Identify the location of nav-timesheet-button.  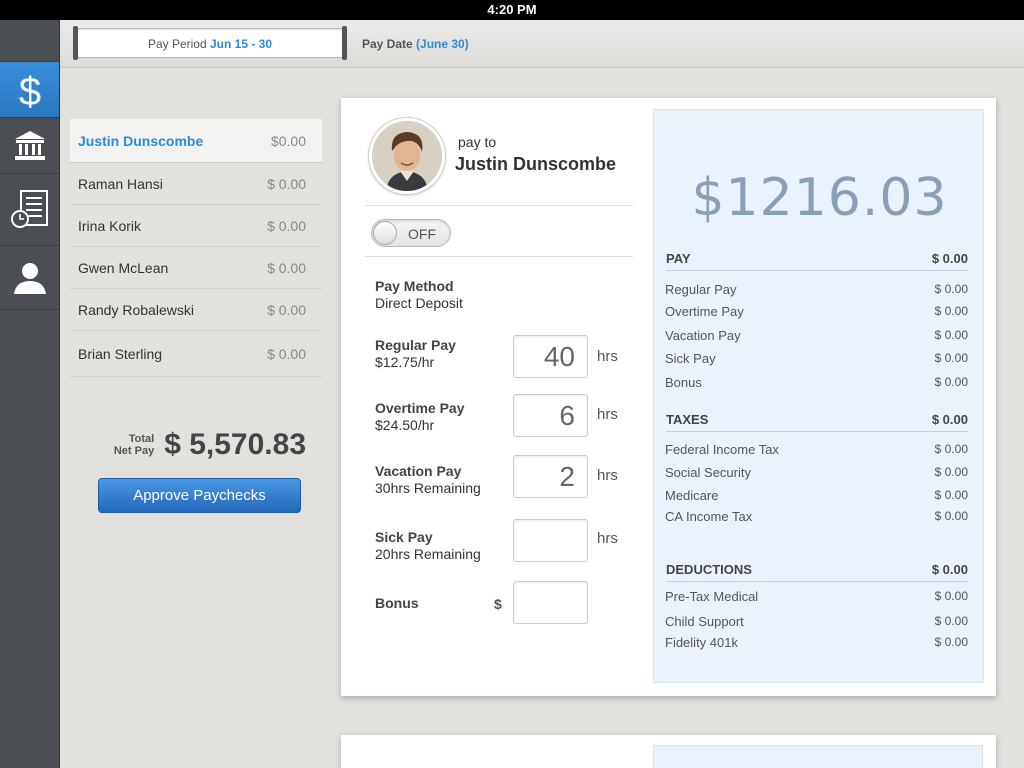
(29, 210).